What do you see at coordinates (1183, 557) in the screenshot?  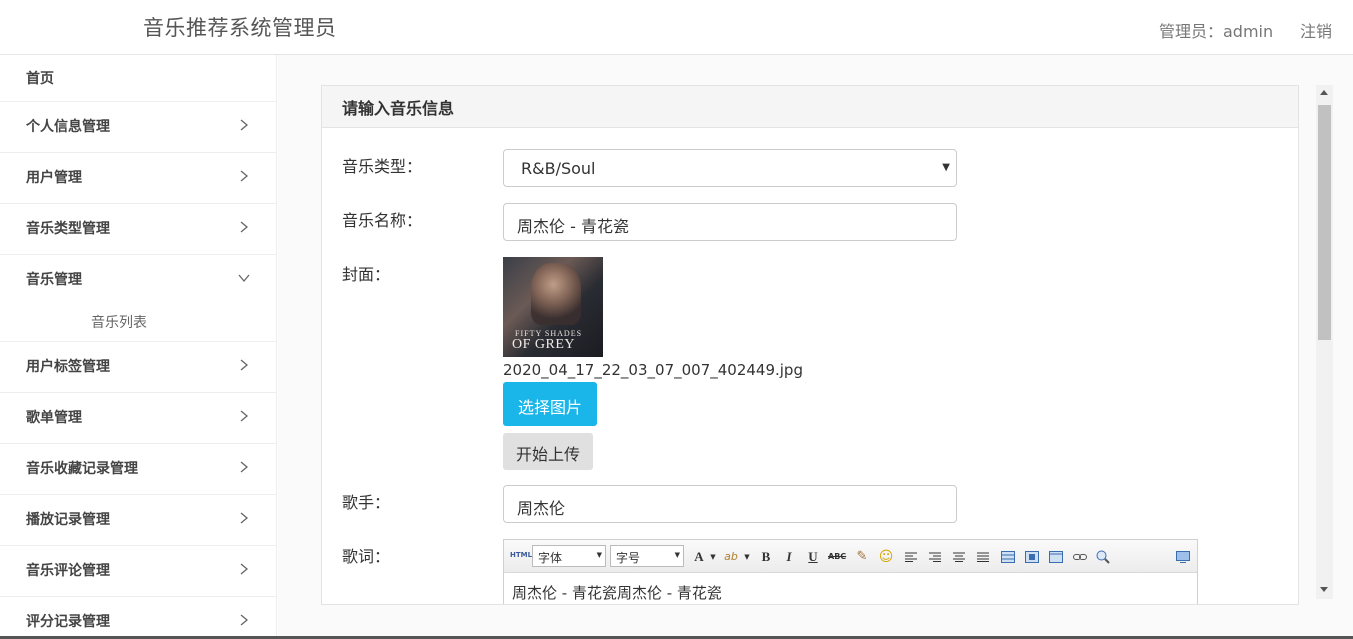 I see `fullscreen-icon` at bounding box center [1183, 557].